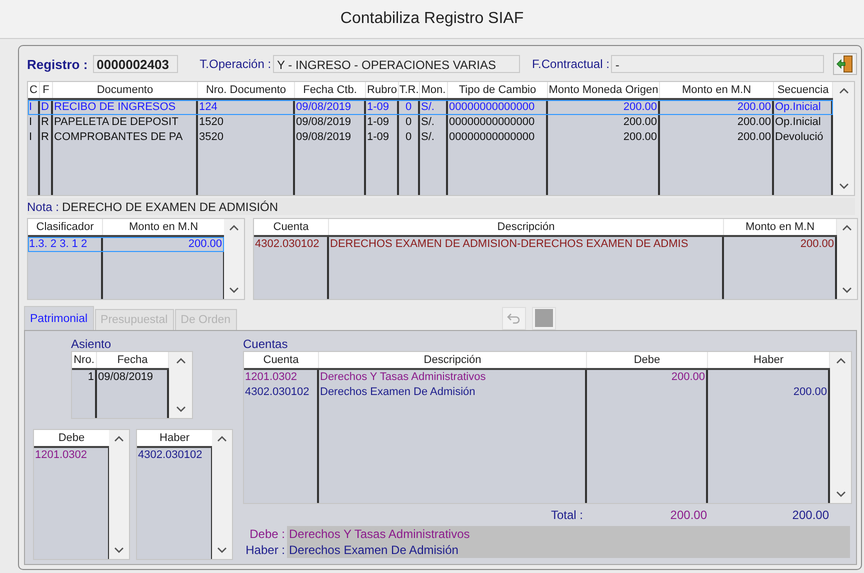 Image resolution: width=864 pixels, height=573 pixels. I want to click on table-row: I D RECIBO DE INGRESOS 124 09/08/2019 1-09 0 S/. 00000000000000 200.00 200.00 Op.Inicial, so click(430, 107).